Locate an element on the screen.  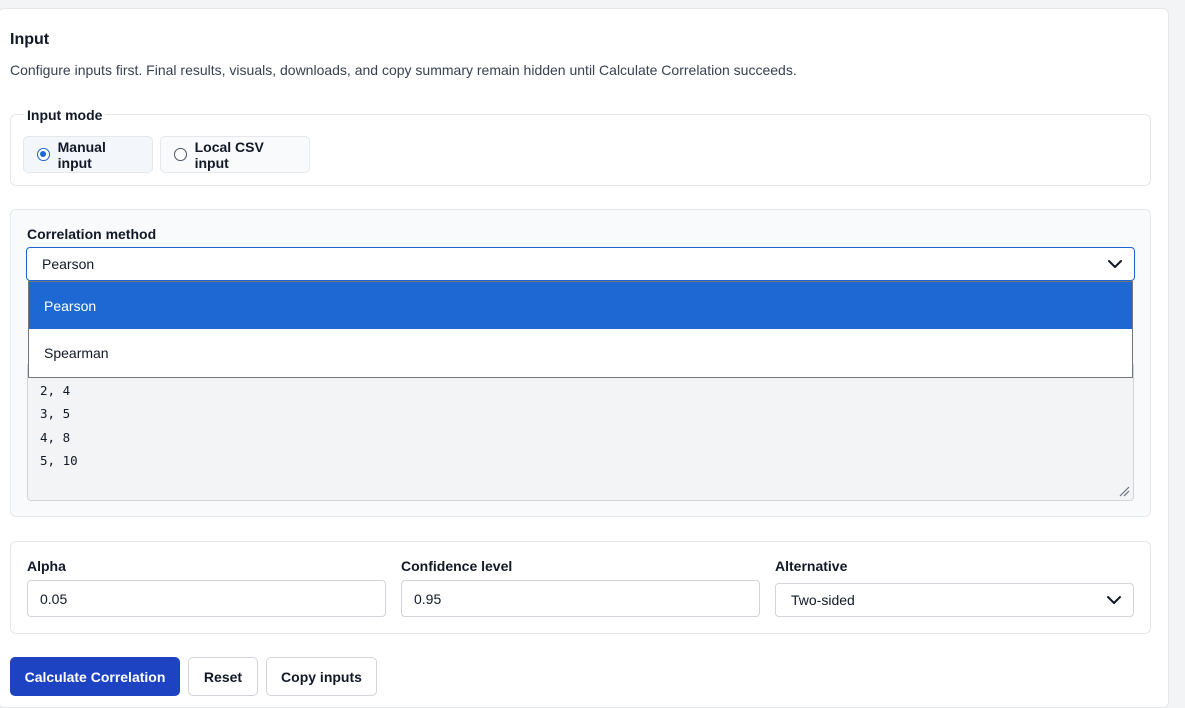
manual-input-radio: Manual input is located at coordinates (88, 154).